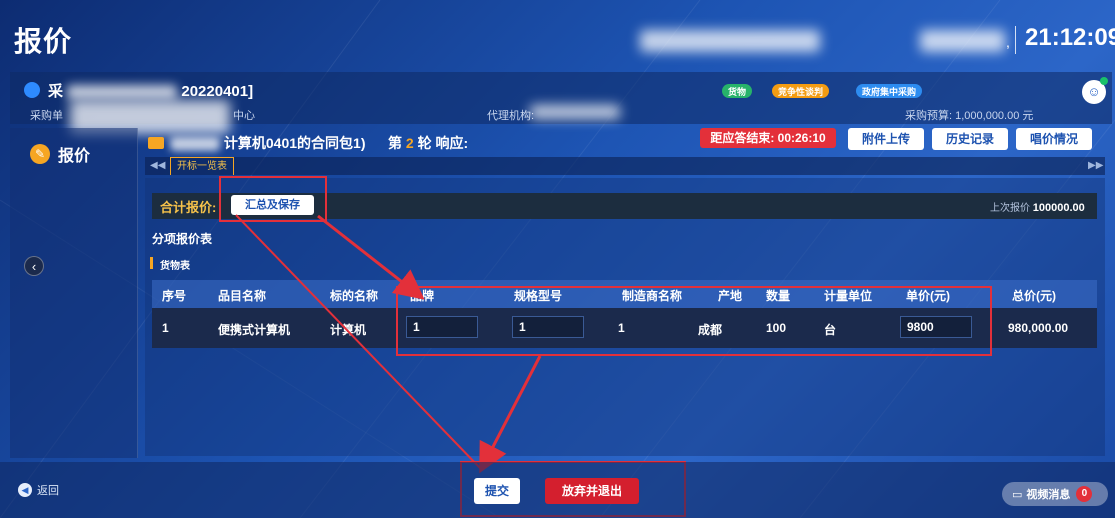 The width and height of the screenshot is (1115, 518). I want to click on video-message-button: ▭ 视频消息 0, so click(1055, 494).